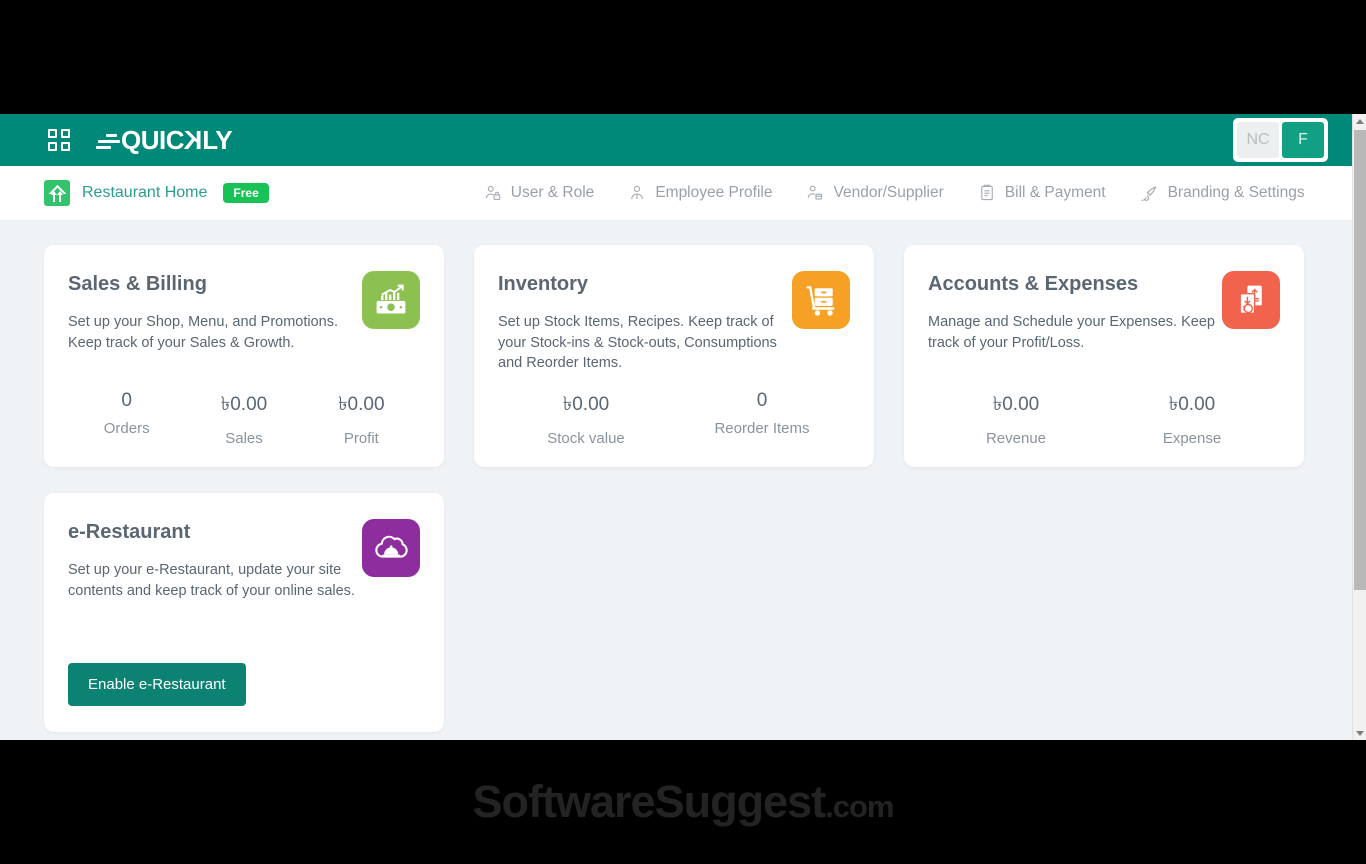 The image size is (1366, 864). What do you see at coordinates (649, 801) in the screenshot?
I see `watermark-name: SoftwareSuggest` at bounding box center [649, 801].